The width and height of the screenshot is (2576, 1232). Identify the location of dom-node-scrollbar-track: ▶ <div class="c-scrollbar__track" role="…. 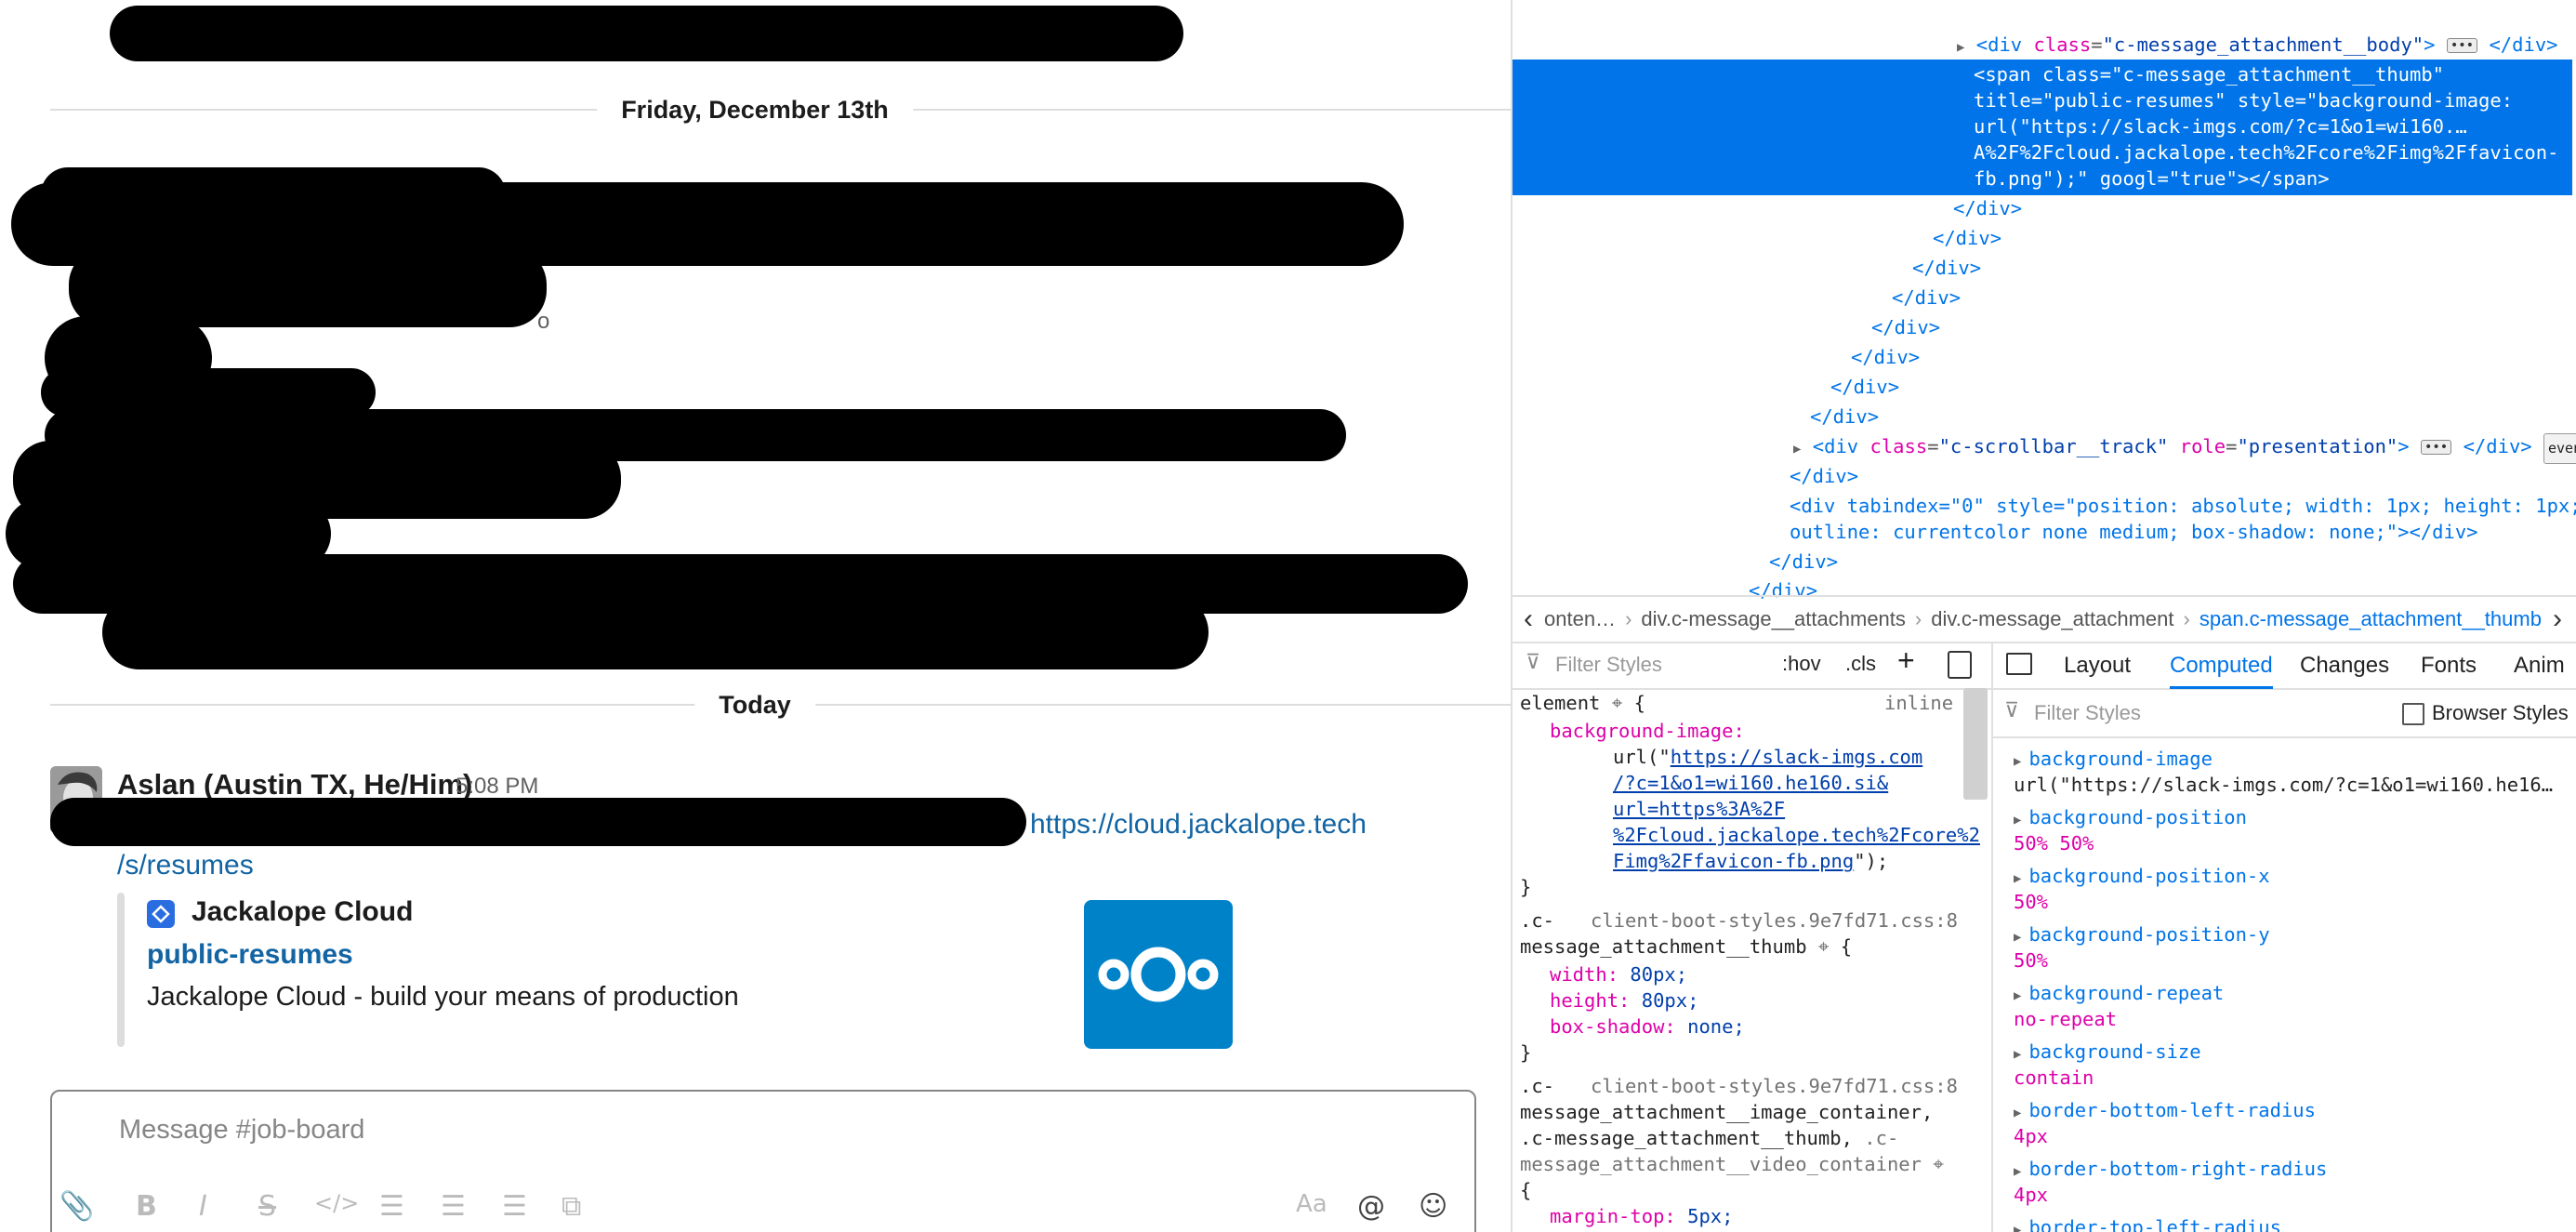
(2184, 448).